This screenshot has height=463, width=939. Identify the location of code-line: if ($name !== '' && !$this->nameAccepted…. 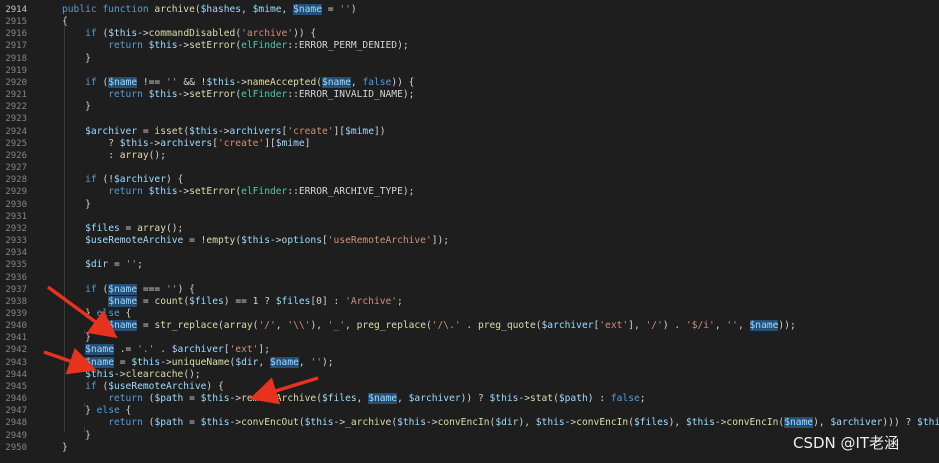
(238, 82).